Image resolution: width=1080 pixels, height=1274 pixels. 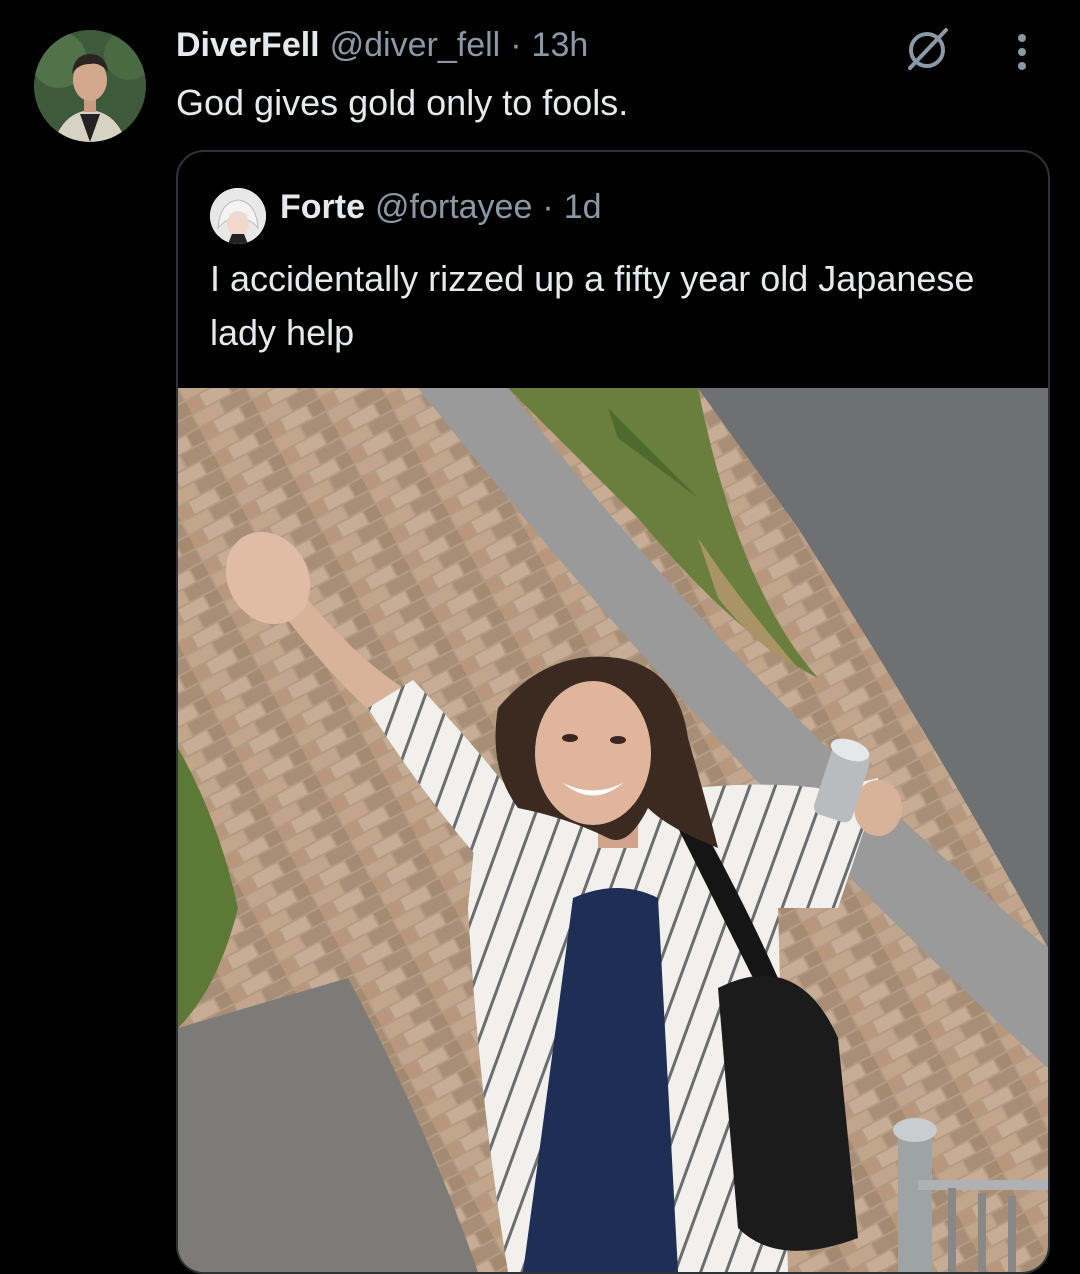 I want to click on grok-icon, so click(x=927, y=49).